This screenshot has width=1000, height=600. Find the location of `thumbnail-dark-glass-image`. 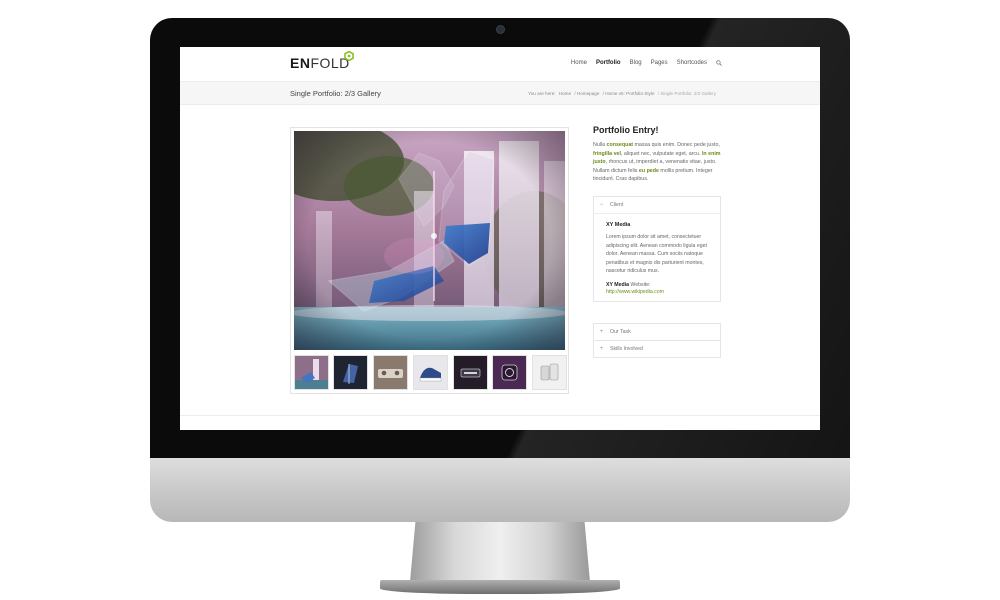

thumbnail-dark-glass-image is located at coordinates (350, 372).